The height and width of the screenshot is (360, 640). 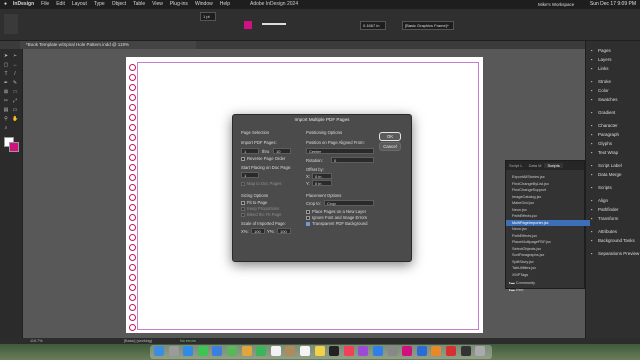 What do you see at coordinates (243, 203) in the screenshot?
I see `fit-to-page-checkbox` at bounding box center [243, 203].